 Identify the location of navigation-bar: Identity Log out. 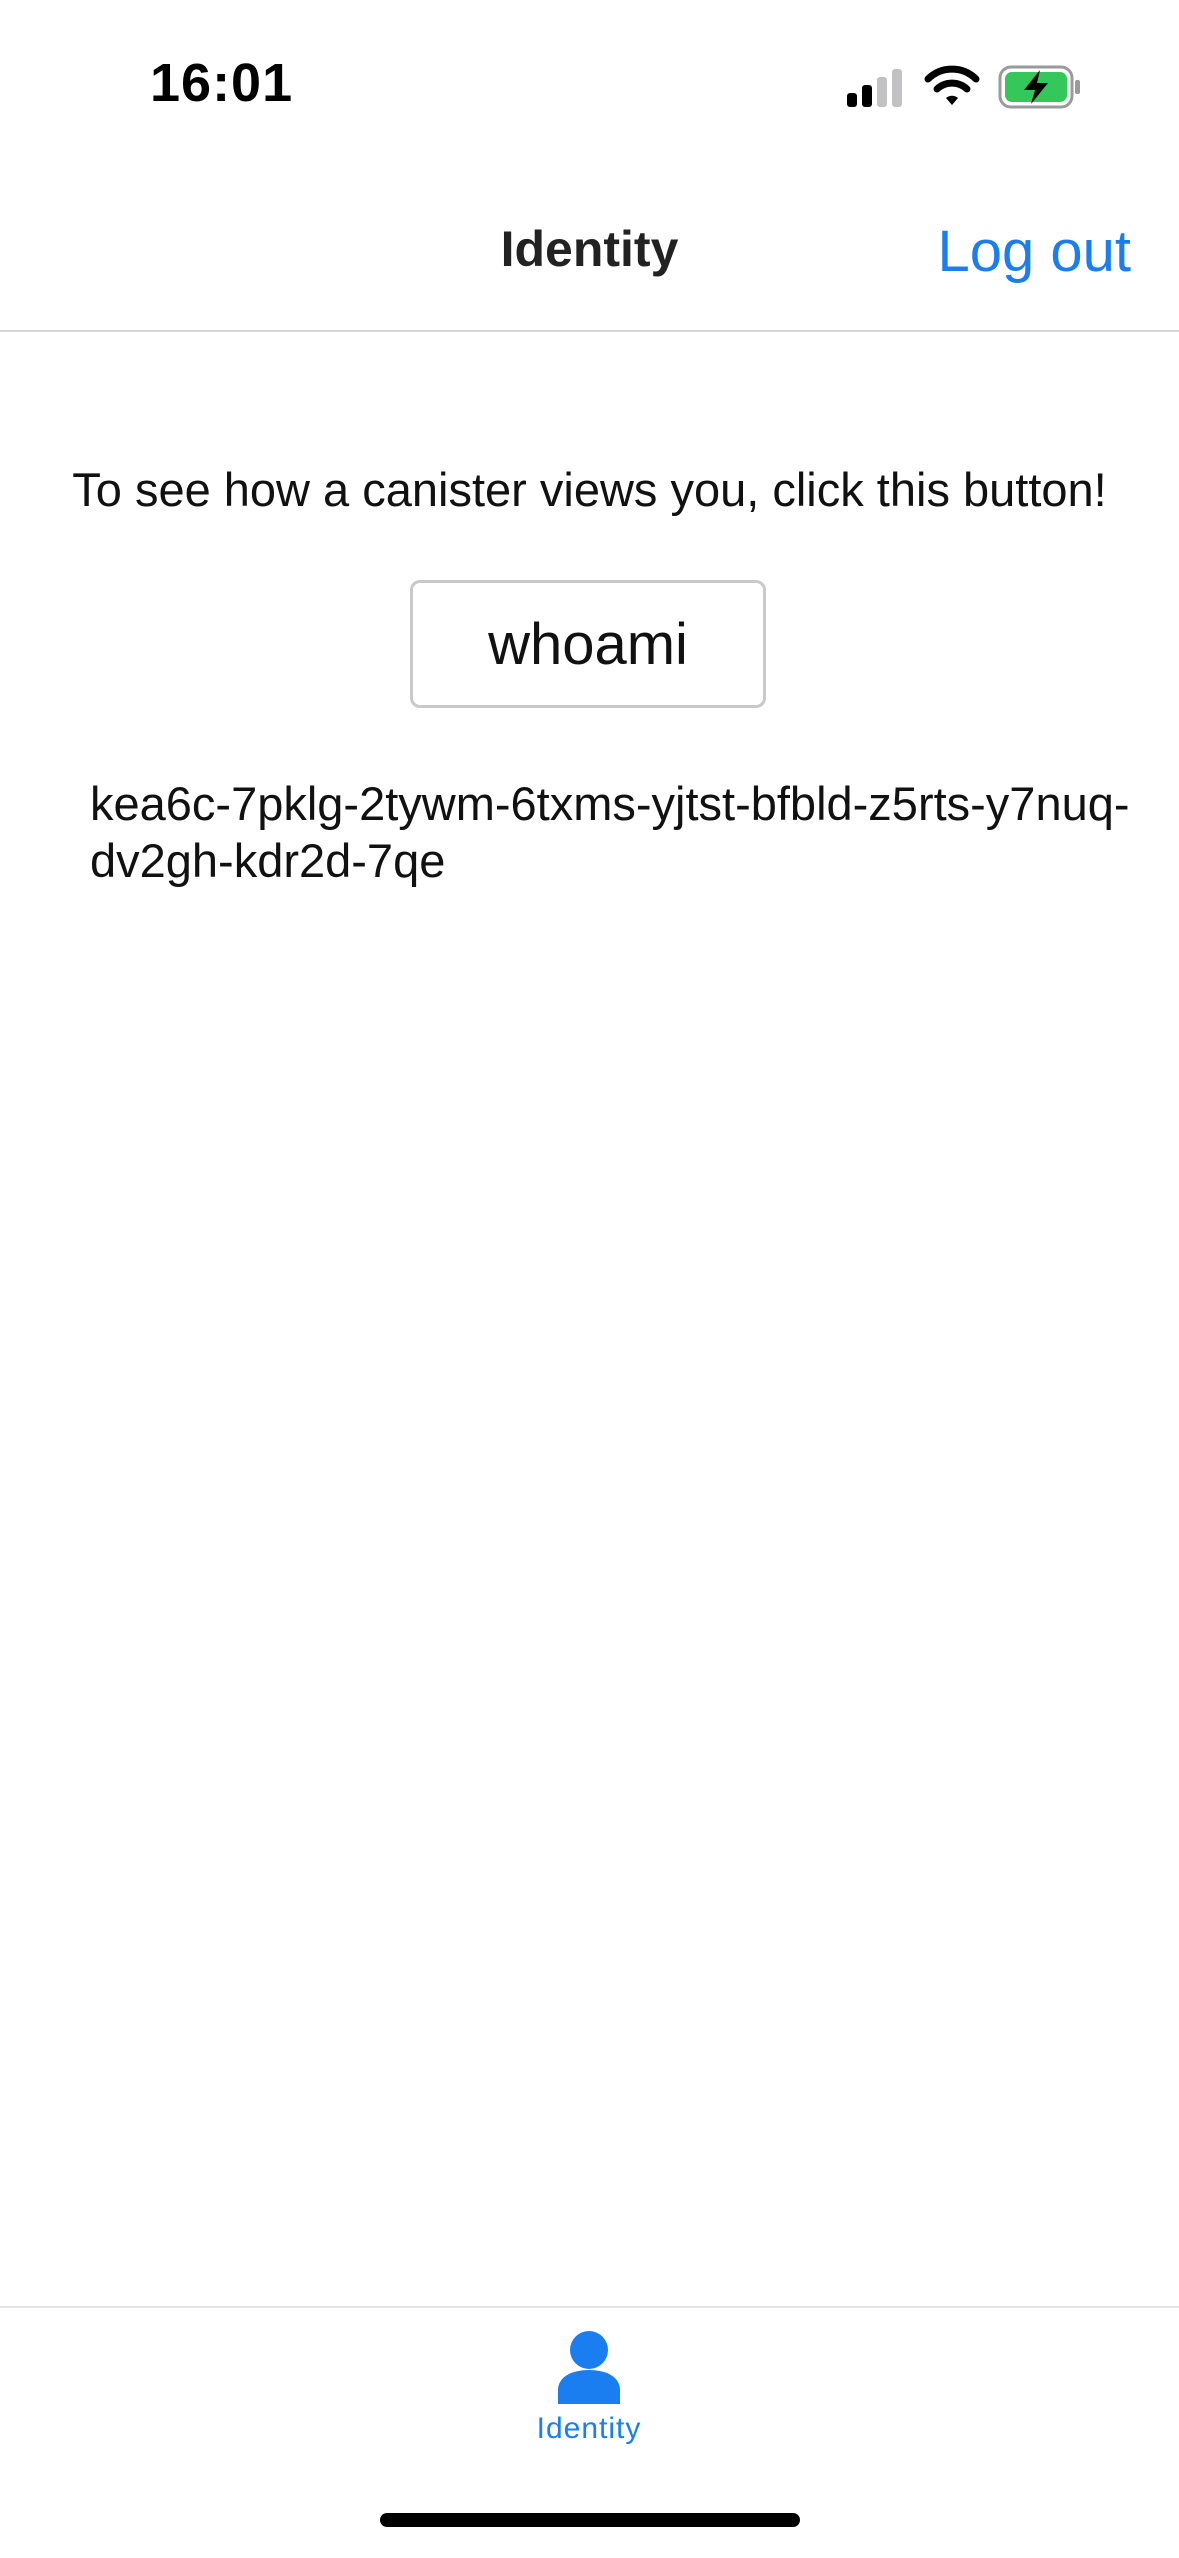
(589, 251).